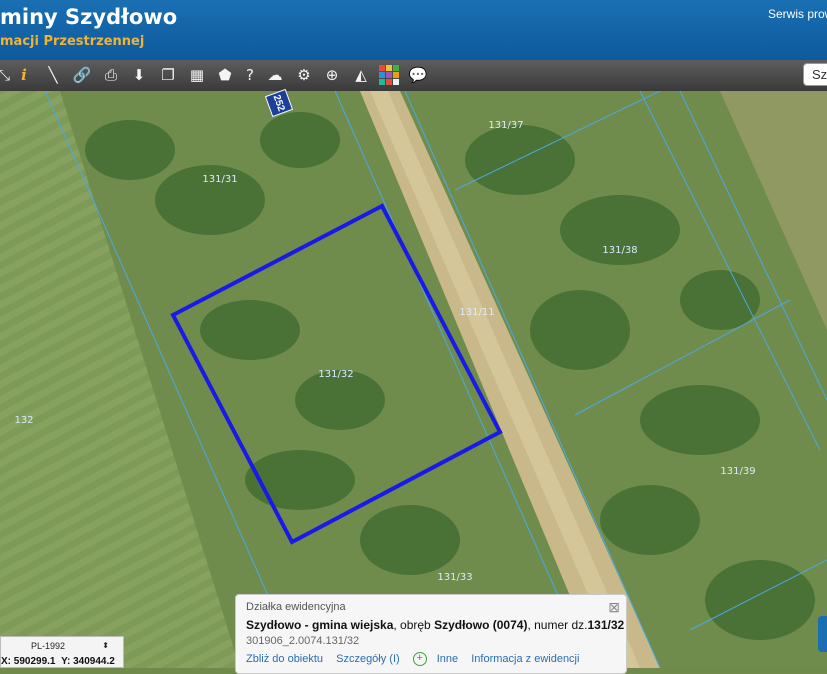 This screenshot has height=674, width=827. Describe the element at coordinates (419, 659) in the screenshot. I see `plus-icon: +` at that location.